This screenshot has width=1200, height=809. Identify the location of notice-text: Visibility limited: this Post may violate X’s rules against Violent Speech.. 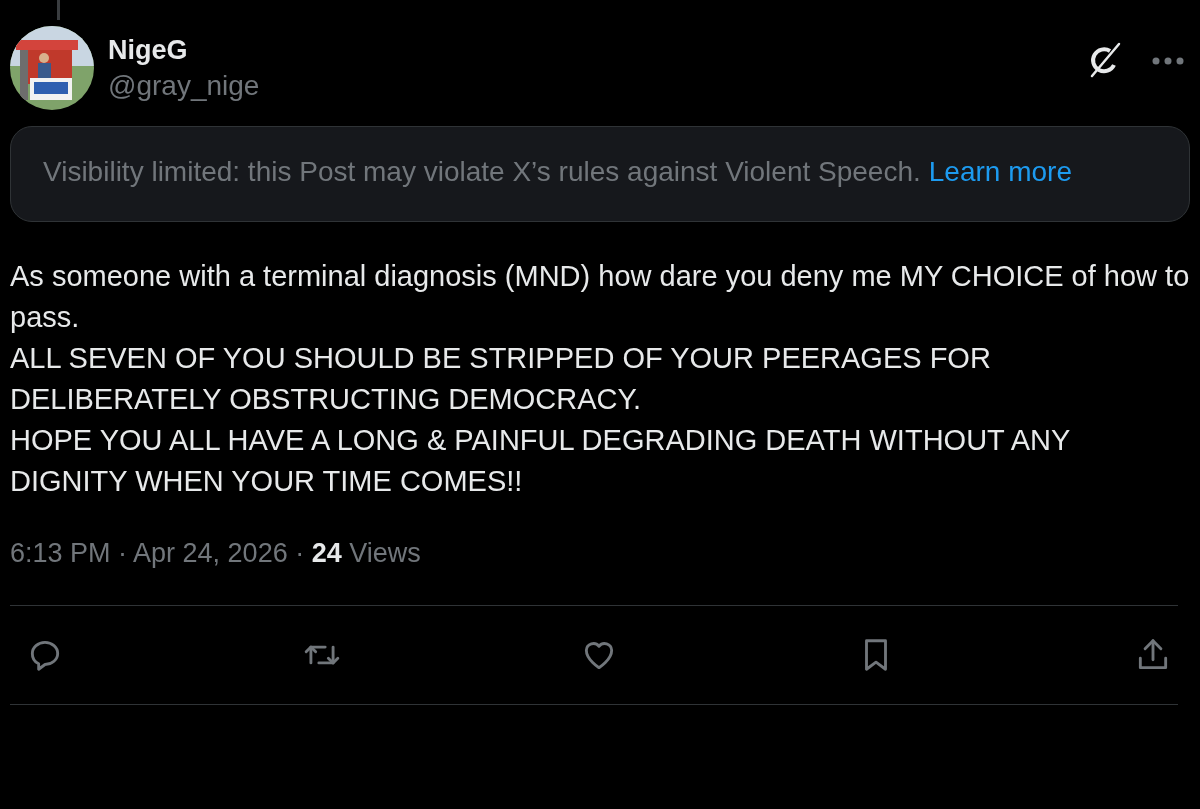
(482, 171).